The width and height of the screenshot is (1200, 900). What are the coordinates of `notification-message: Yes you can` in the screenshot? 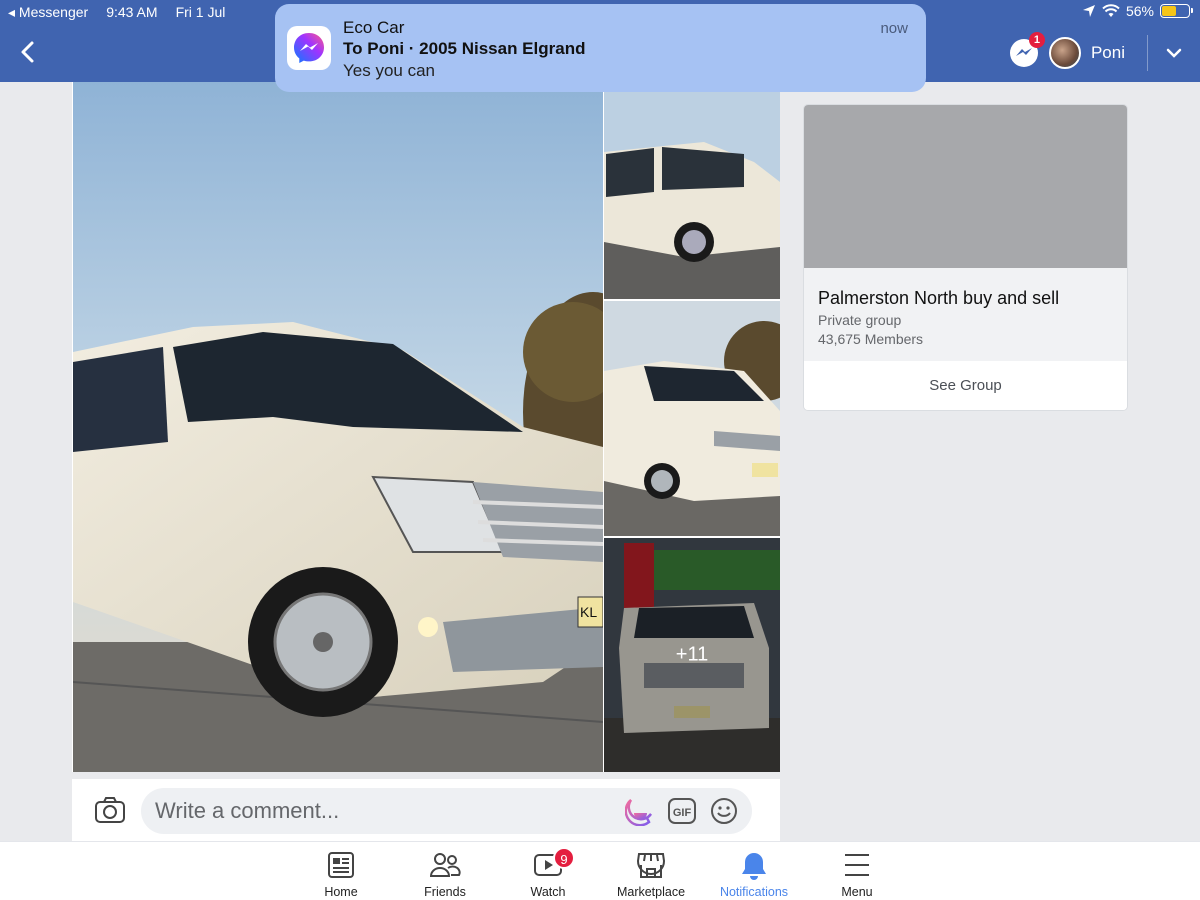 It's located at (389, 70).